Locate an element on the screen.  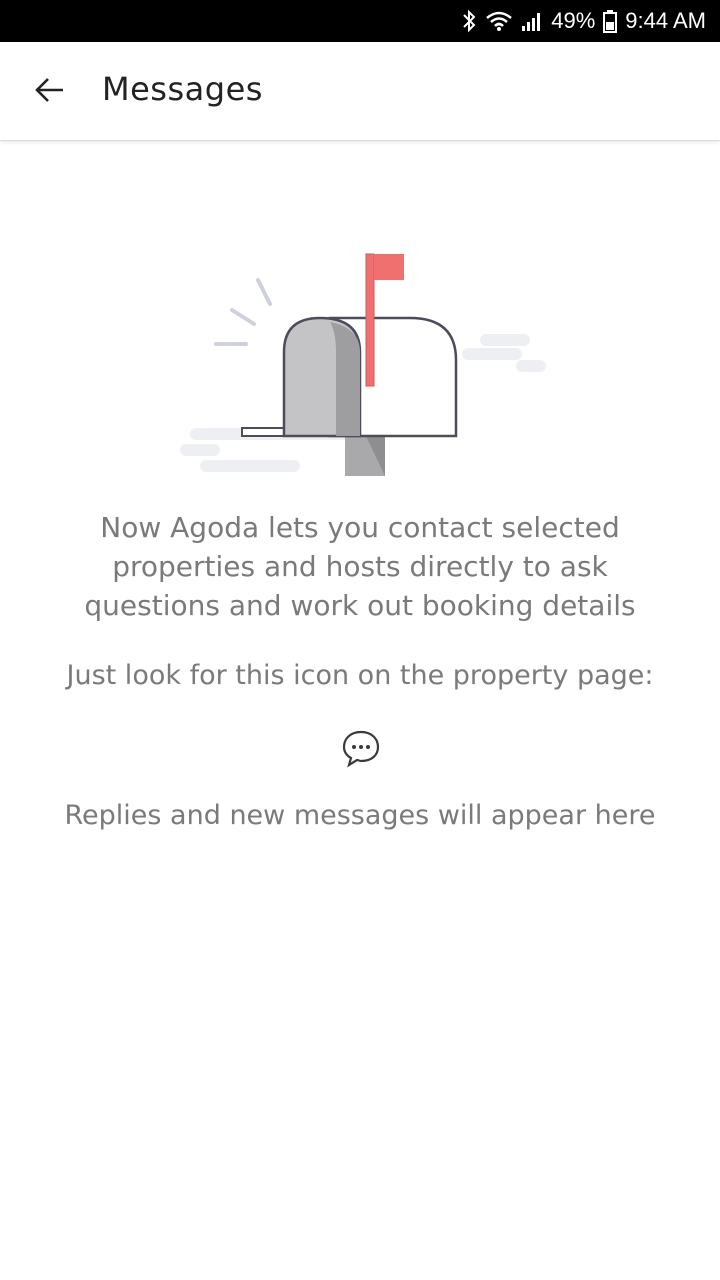
status-bar-right: 49% 9:44 AM is located at coordinates (583, 21).